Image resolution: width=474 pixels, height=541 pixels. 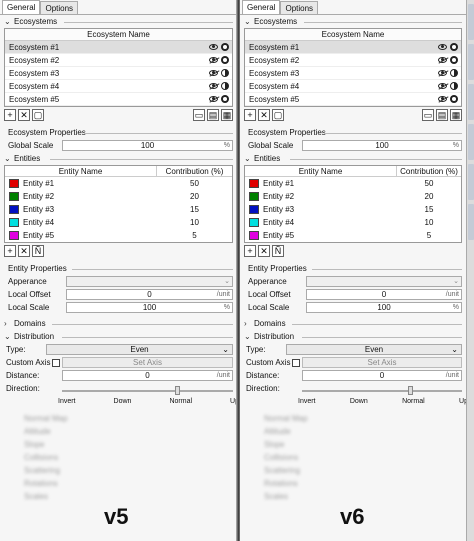 I want to click on list-item: Ecosystem #2, so click(x=353, y=60).